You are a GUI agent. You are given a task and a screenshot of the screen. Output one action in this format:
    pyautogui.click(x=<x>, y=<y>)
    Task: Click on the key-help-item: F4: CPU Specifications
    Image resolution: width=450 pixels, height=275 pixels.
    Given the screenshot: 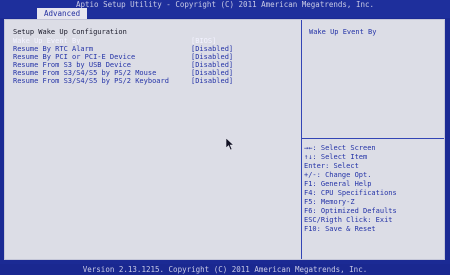 What is the action you would take?
    pyautogui.click(x=350, y=193)
    